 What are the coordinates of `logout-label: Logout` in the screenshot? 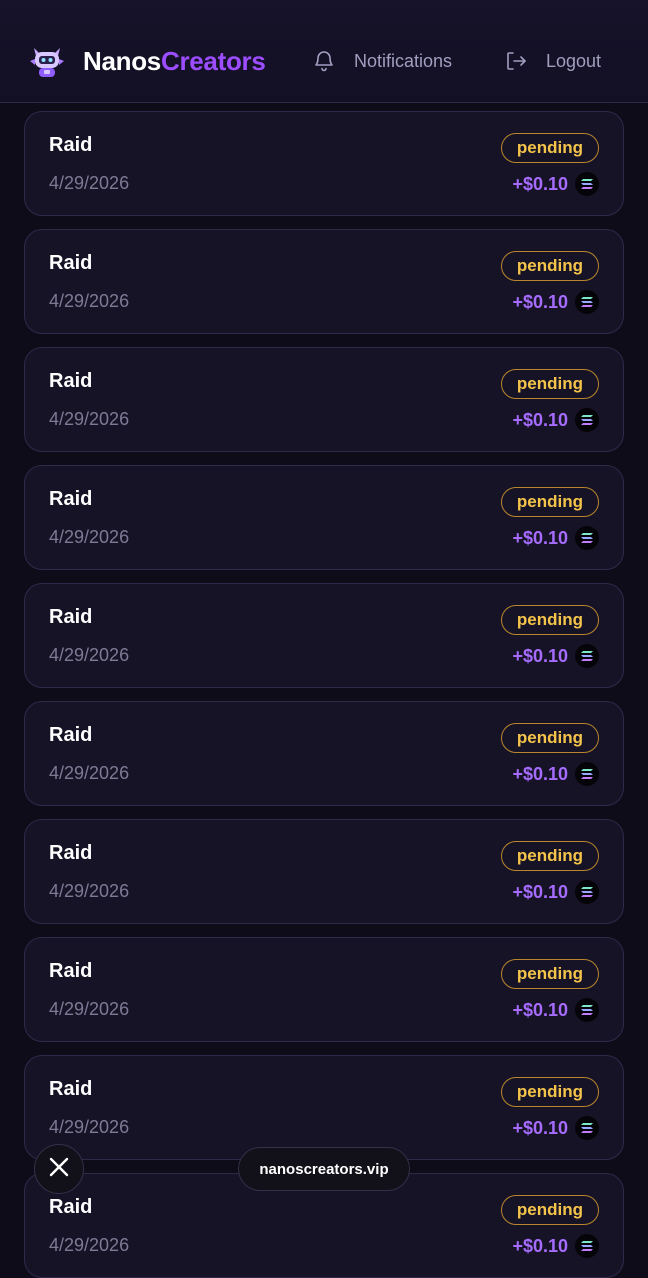 It's located at (574, 60).